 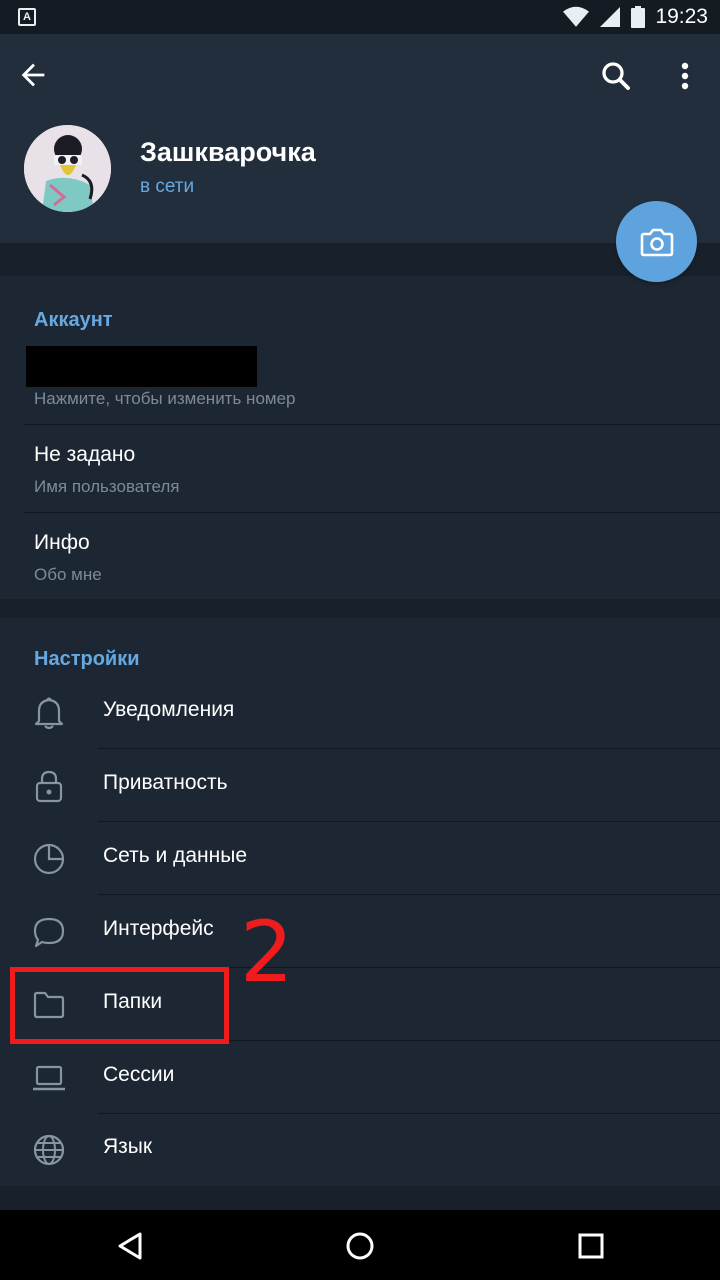 I want to click on settings-item-folders: Папки, so click(x=360, y=1004).